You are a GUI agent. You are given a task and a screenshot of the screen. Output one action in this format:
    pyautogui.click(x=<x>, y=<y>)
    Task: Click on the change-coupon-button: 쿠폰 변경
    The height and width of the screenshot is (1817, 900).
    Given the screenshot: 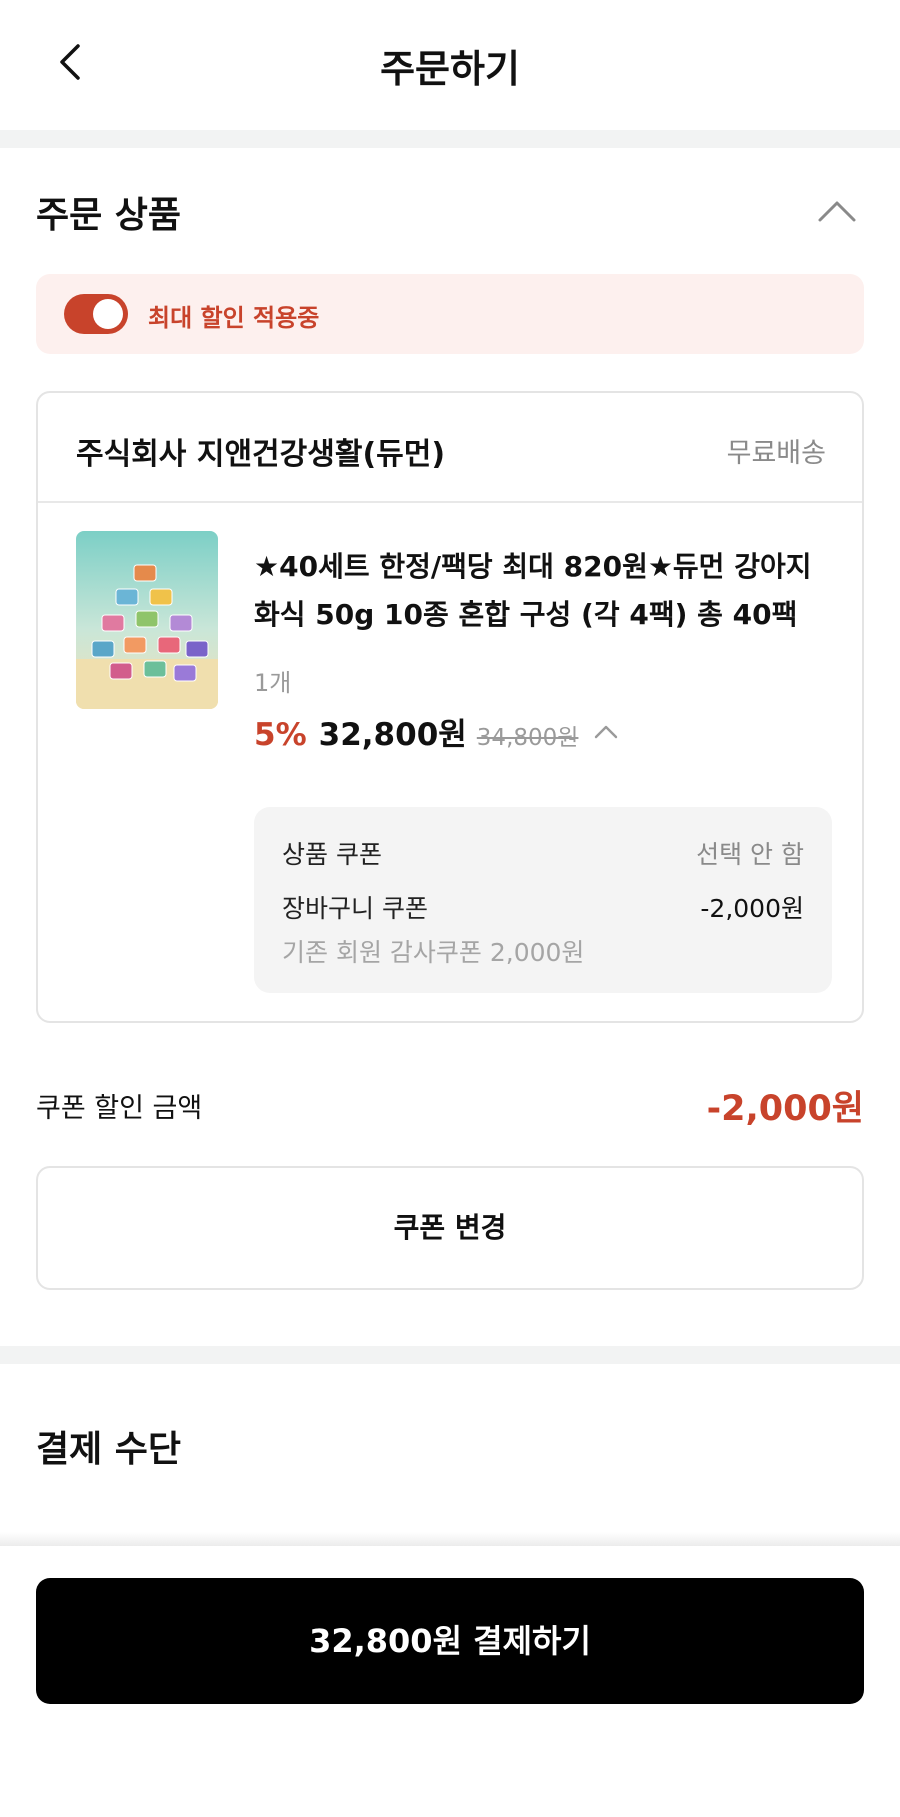 What is the action you would take?
    pyautogui.click(x=450, y=1228)
    